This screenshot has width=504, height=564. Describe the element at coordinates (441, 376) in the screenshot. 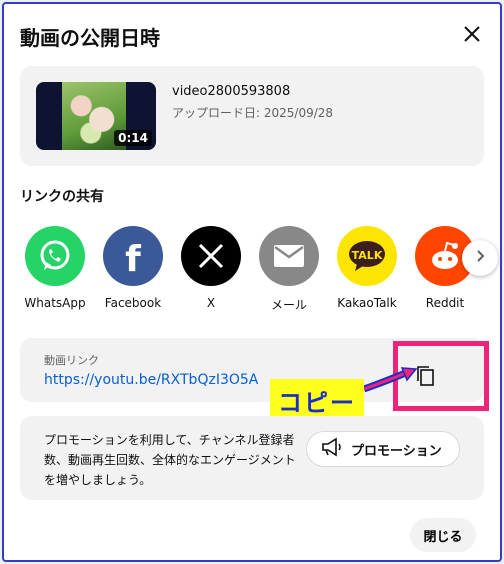

I see `copy-highlight-box` at that location.